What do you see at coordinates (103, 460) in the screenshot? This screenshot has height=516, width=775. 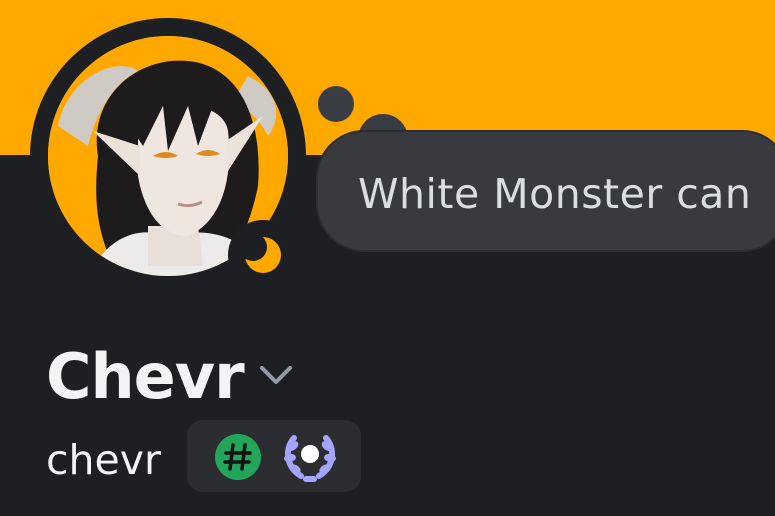 I see `username: chevr` at bounding box center [103, 460].